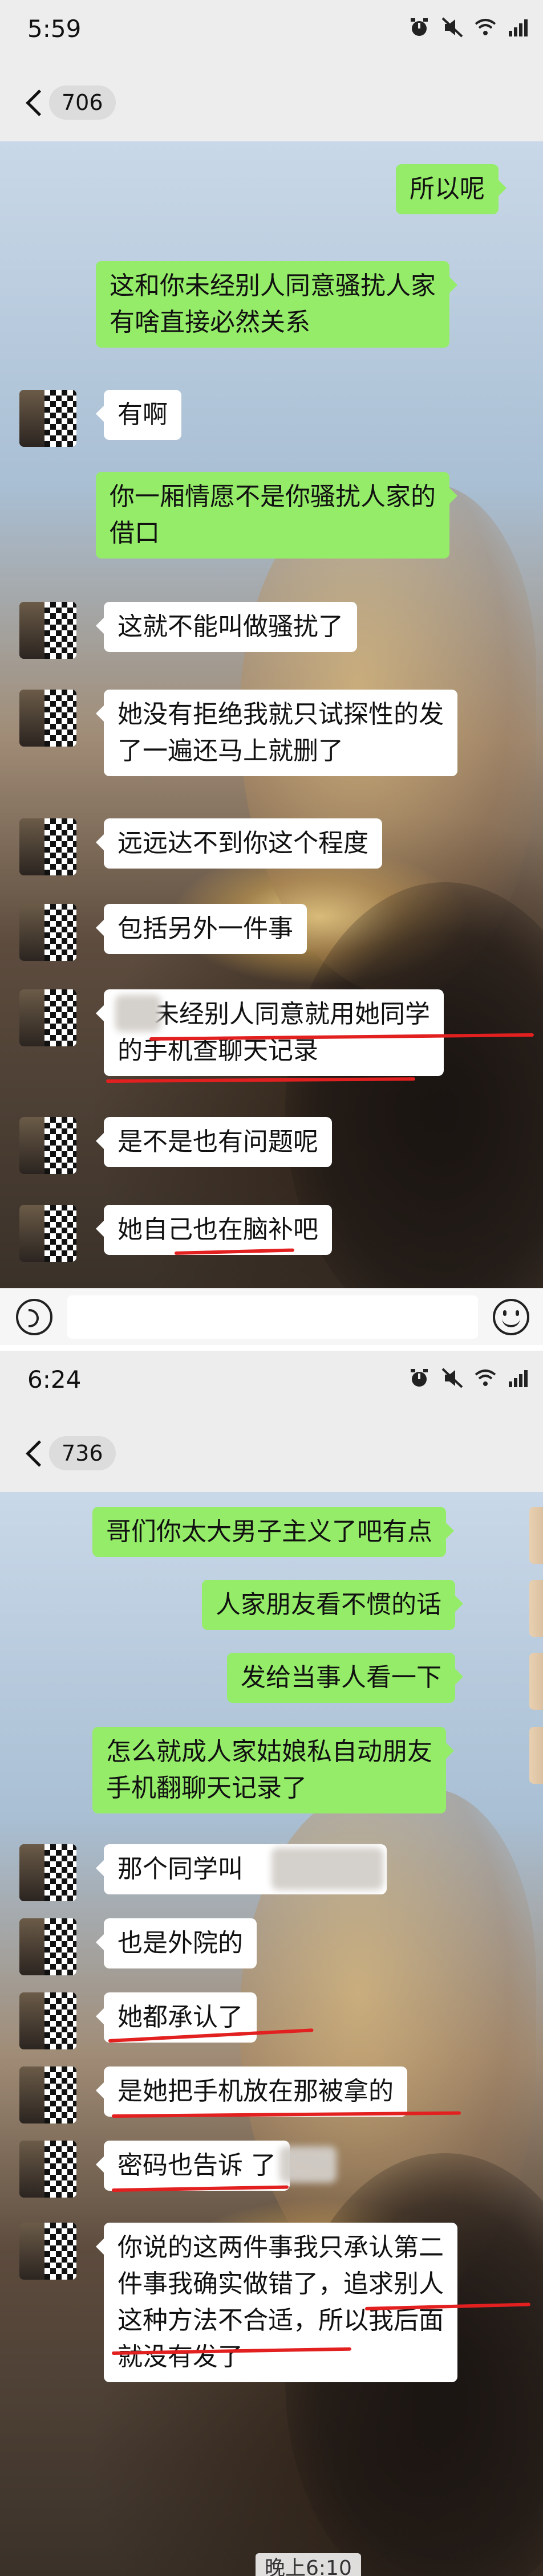 The width and height of the screenshot is (543, 2576). What do you see at coordinates (82, 103) in the screenshot?
I see `unread-count-badge: 706` at bounding box center [82, 103].